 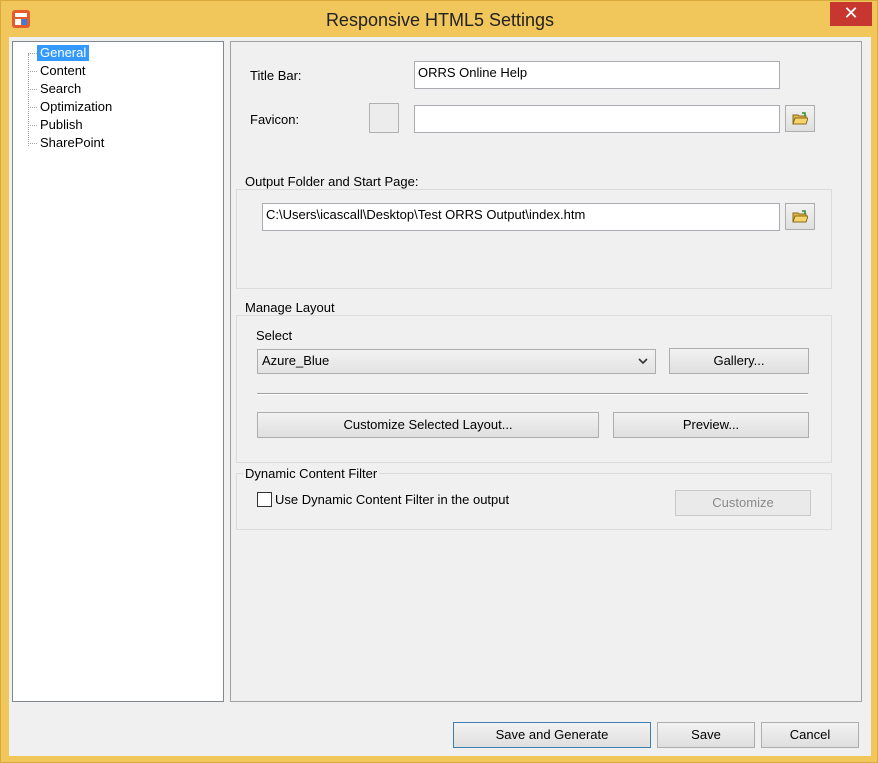 I want to click on dynamic-filter-checkbox, so click(x=264, y=499).